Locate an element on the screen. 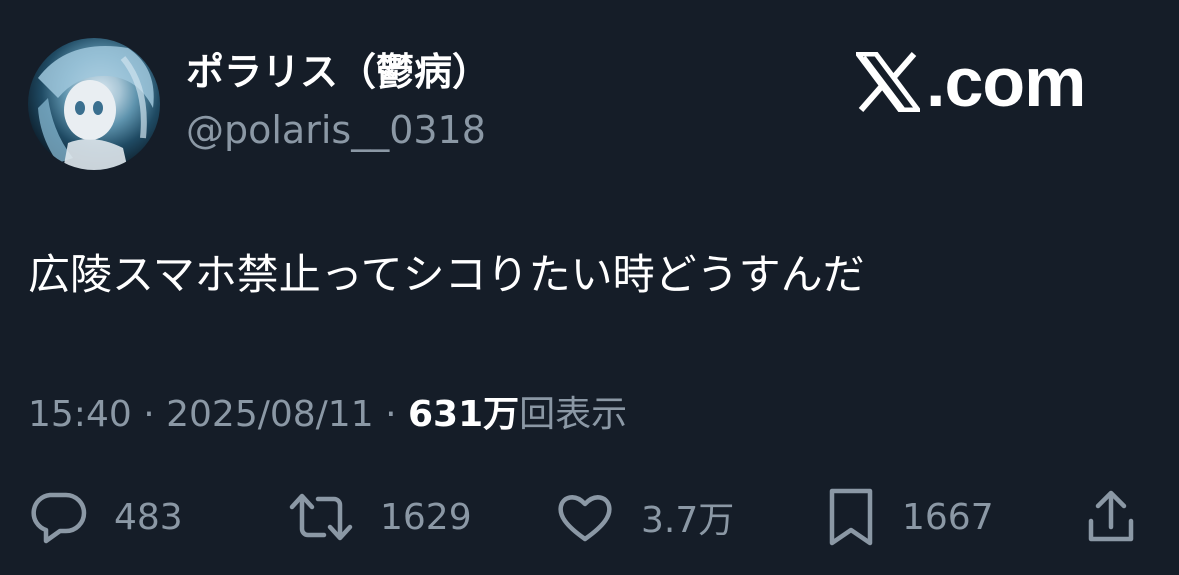 The width and height of the screenshot is (1179, 575). like-button: 3.7万 is located at coordinates (644, 517).